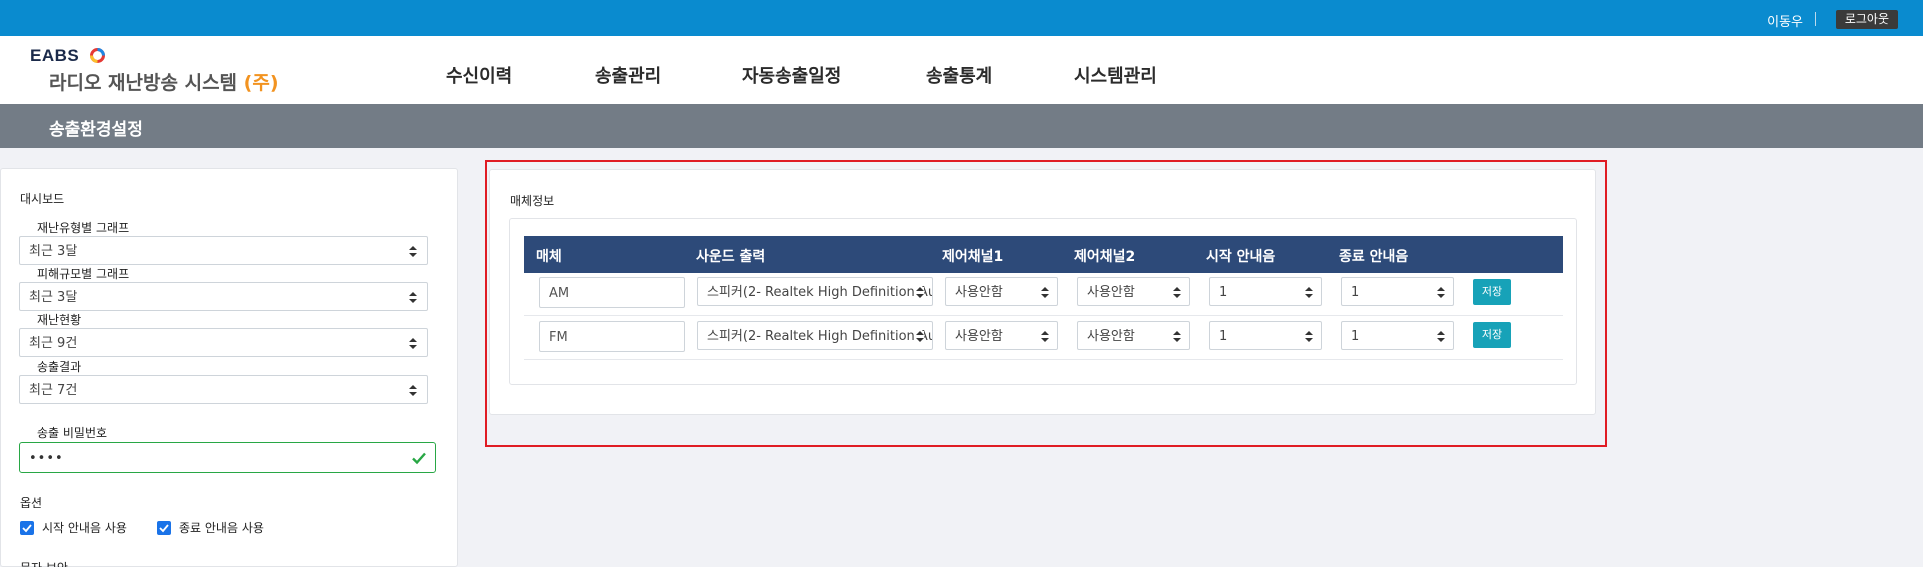 The image size is (1923, 567). What do you see at coordinates (54, 56) in the screenshot?
I see `brand-logo-text: EABS` at bounding box center [54, 56].